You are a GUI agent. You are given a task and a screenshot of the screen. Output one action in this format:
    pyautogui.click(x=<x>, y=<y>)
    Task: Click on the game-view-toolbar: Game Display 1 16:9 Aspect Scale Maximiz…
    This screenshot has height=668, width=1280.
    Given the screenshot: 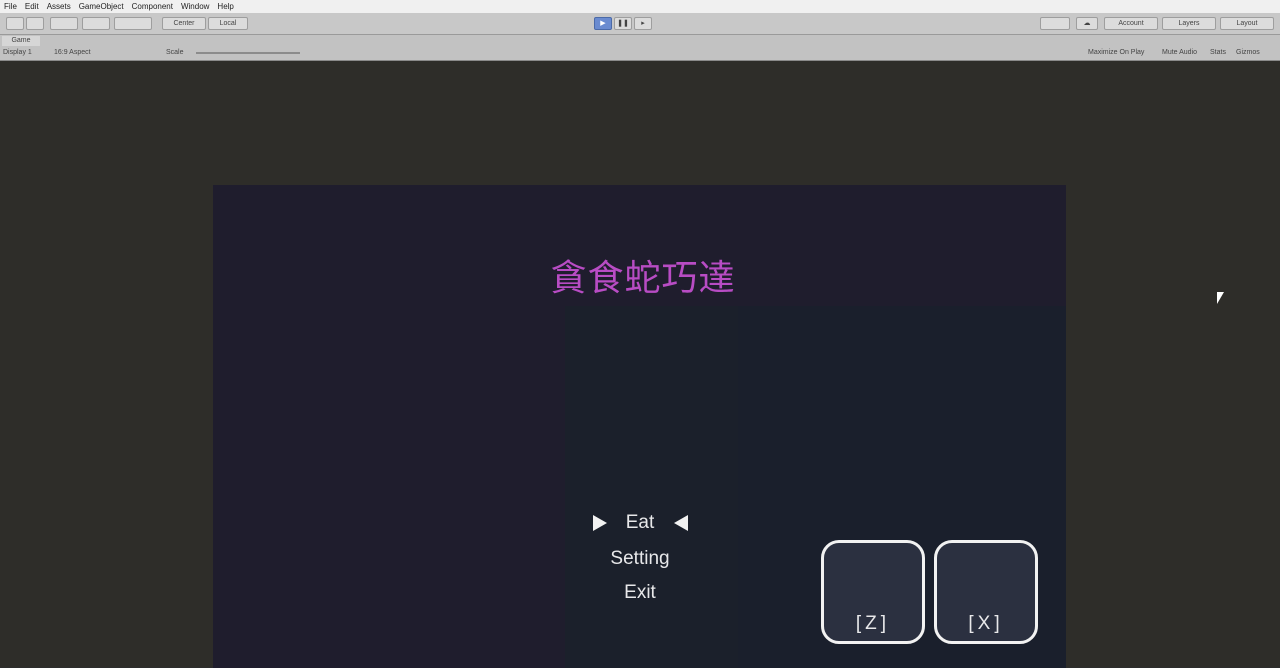 What is the action you would take?
    pyautogui.click(x=640, y=48)
    